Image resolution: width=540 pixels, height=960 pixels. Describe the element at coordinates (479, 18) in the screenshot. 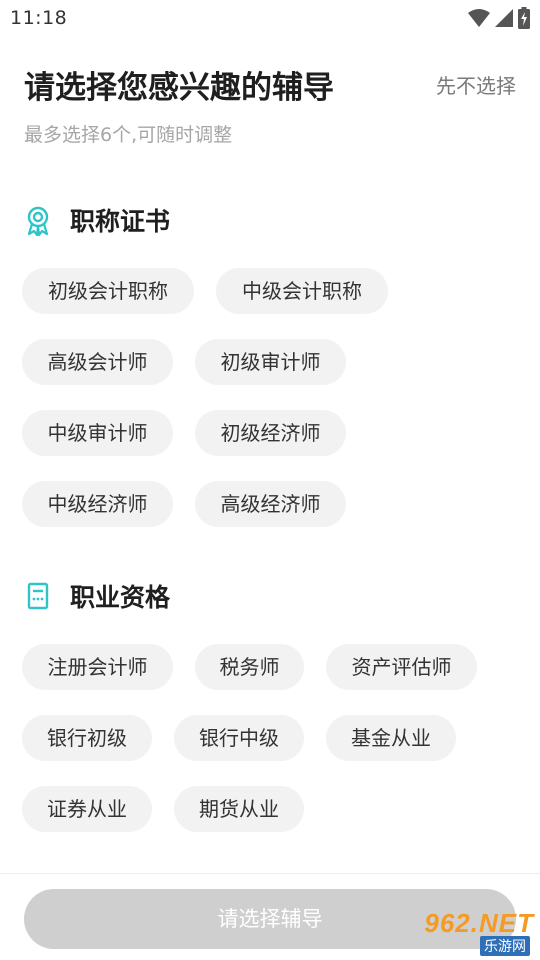

I see `wifi-icon` at that location.